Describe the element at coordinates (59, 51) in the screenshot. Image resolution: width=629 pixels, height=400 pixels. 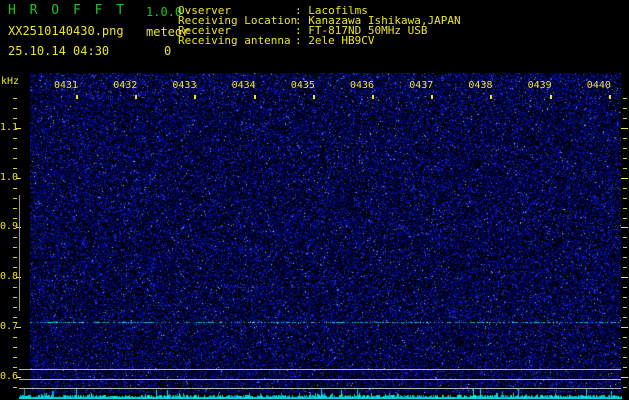
I see `datetime-label: 25.10.14 04:30` at that location.